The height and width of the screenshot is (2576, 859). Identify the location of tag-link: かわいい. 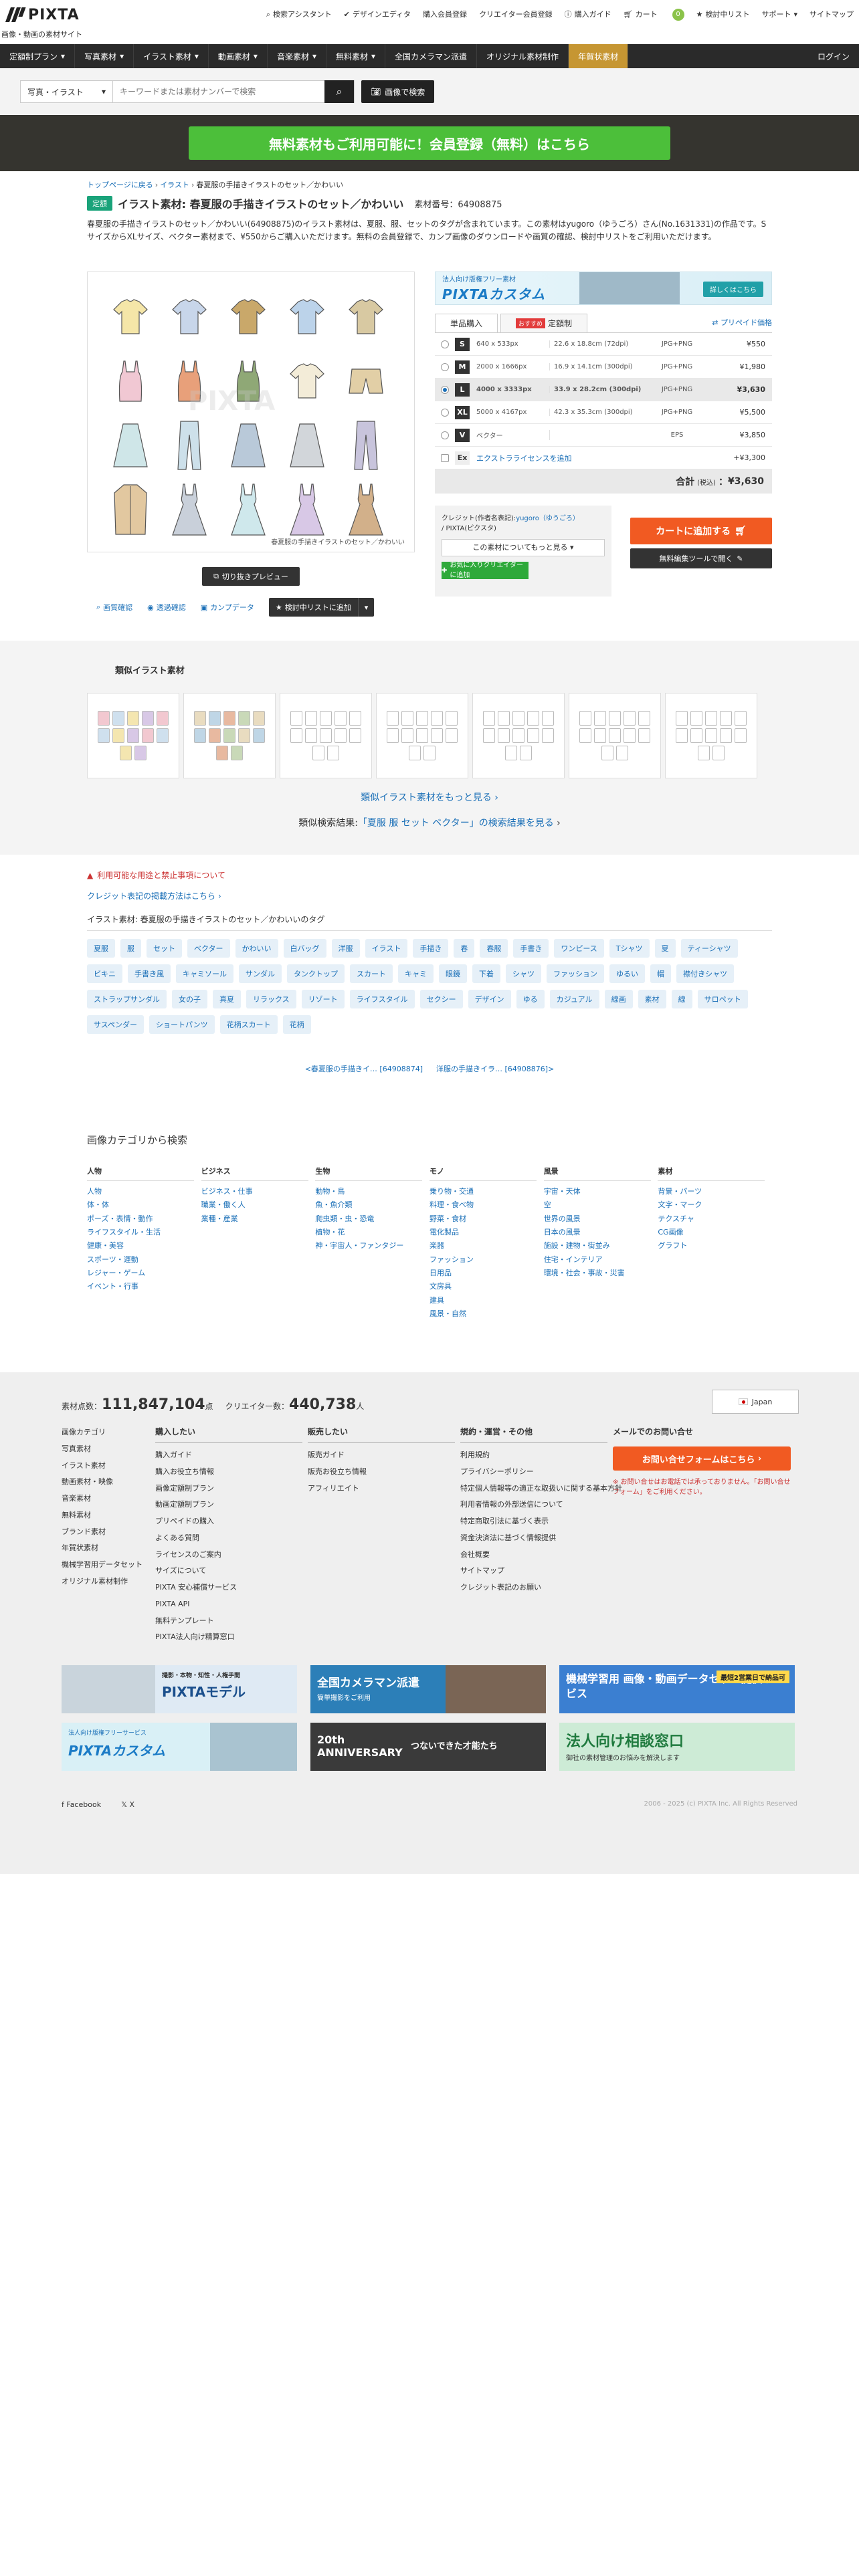
(256, 948).